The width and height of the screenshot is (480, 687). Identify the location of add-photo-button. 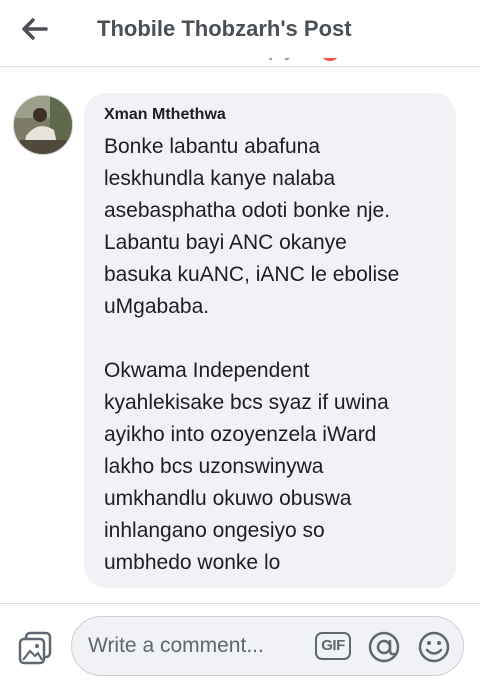
(35, 648).